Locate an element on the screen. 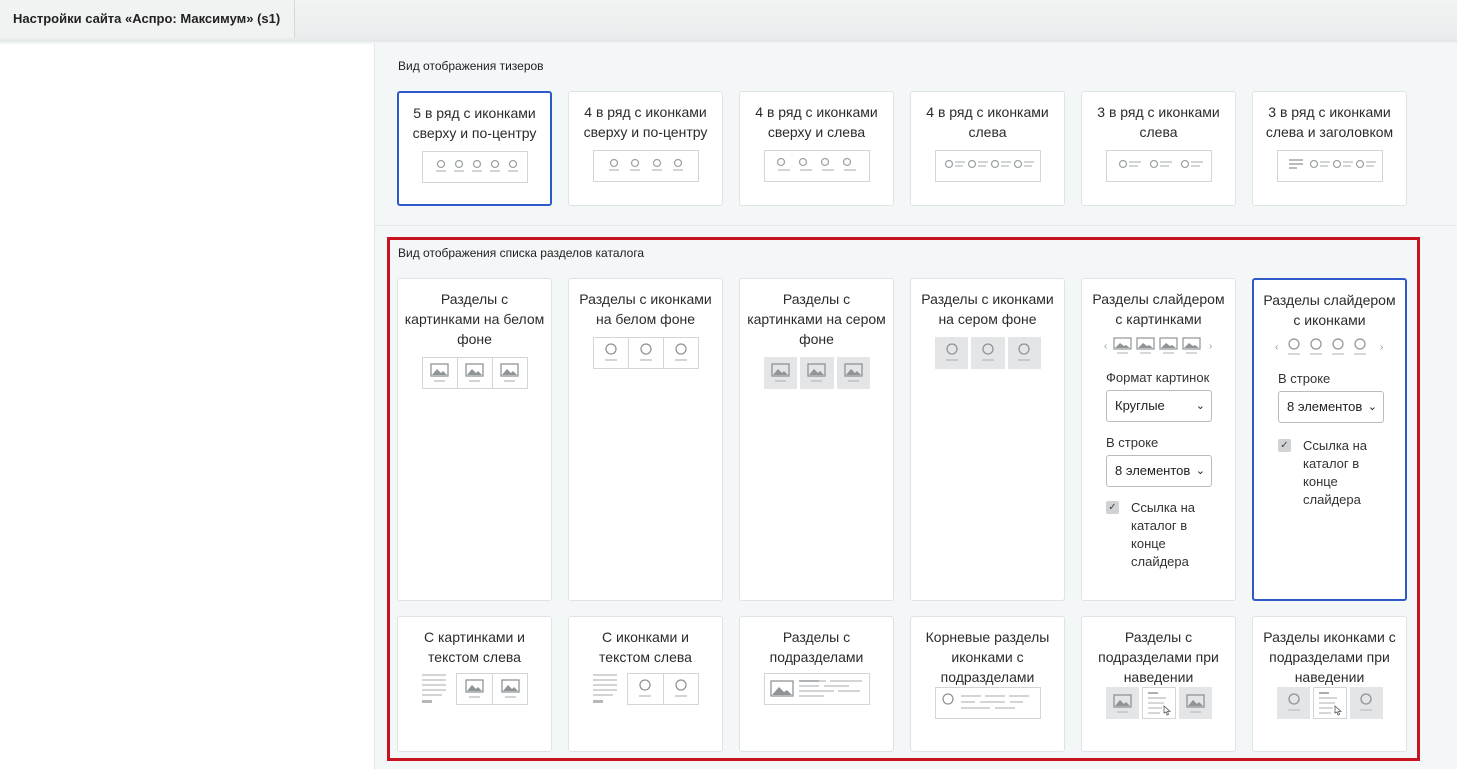 The image size is (1457, 769). option-label: Разделы с картинками на белом фоне is located at coordinates (474, 319).